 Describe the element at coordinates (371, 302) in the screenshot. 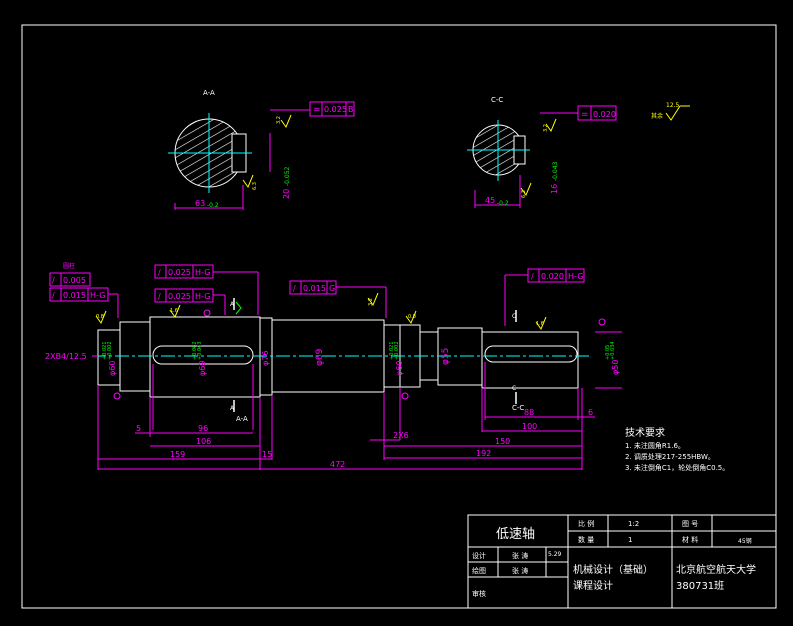

I see `r-mid: 3.2` at that location.